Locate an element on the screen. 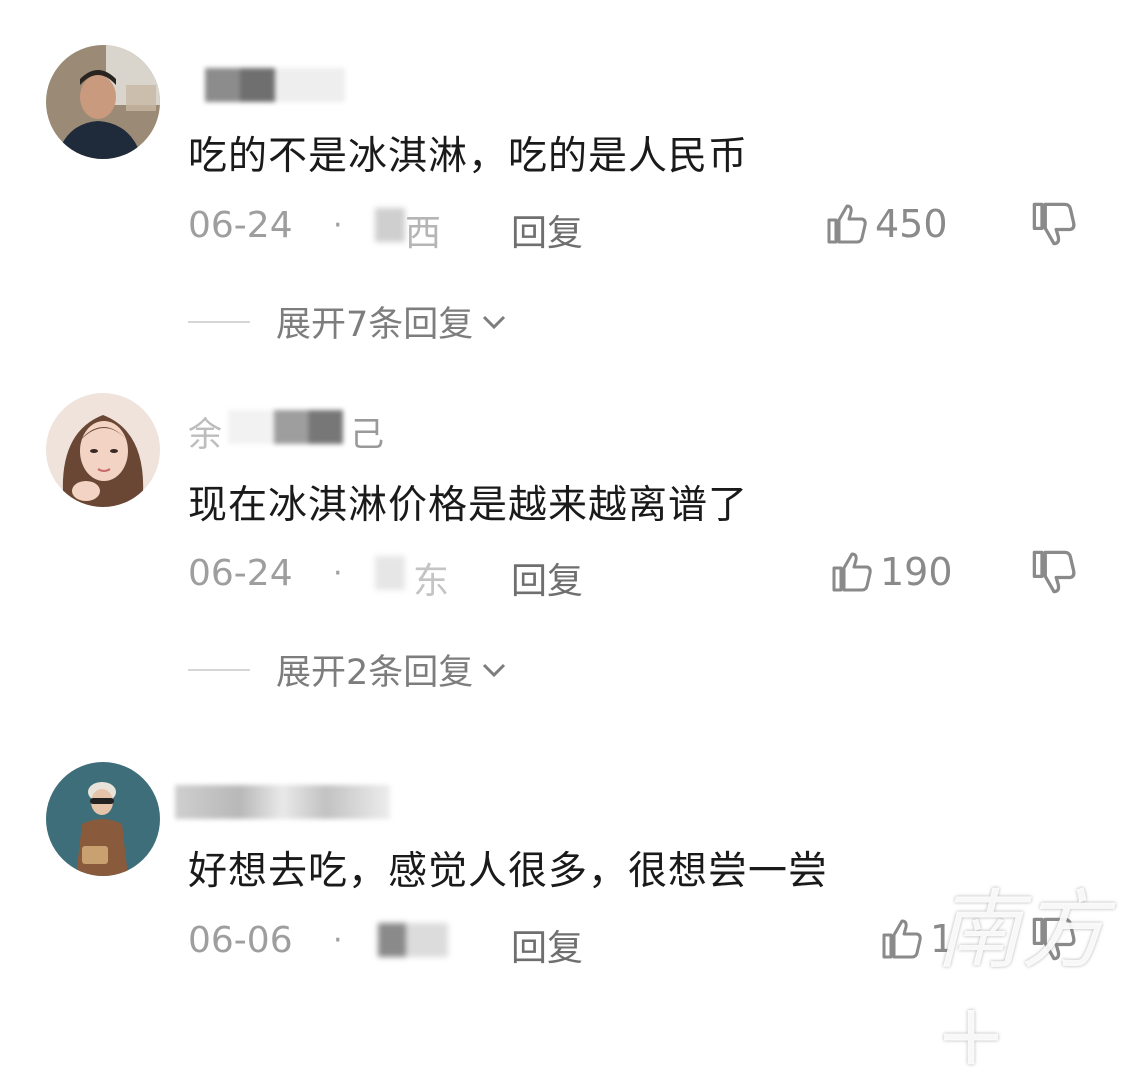 The width and height of the screenshot is (1133, 1085). comment-text: 吃的不是冰淇淋，吃的是人民币 is located at coordinates (468, 156).